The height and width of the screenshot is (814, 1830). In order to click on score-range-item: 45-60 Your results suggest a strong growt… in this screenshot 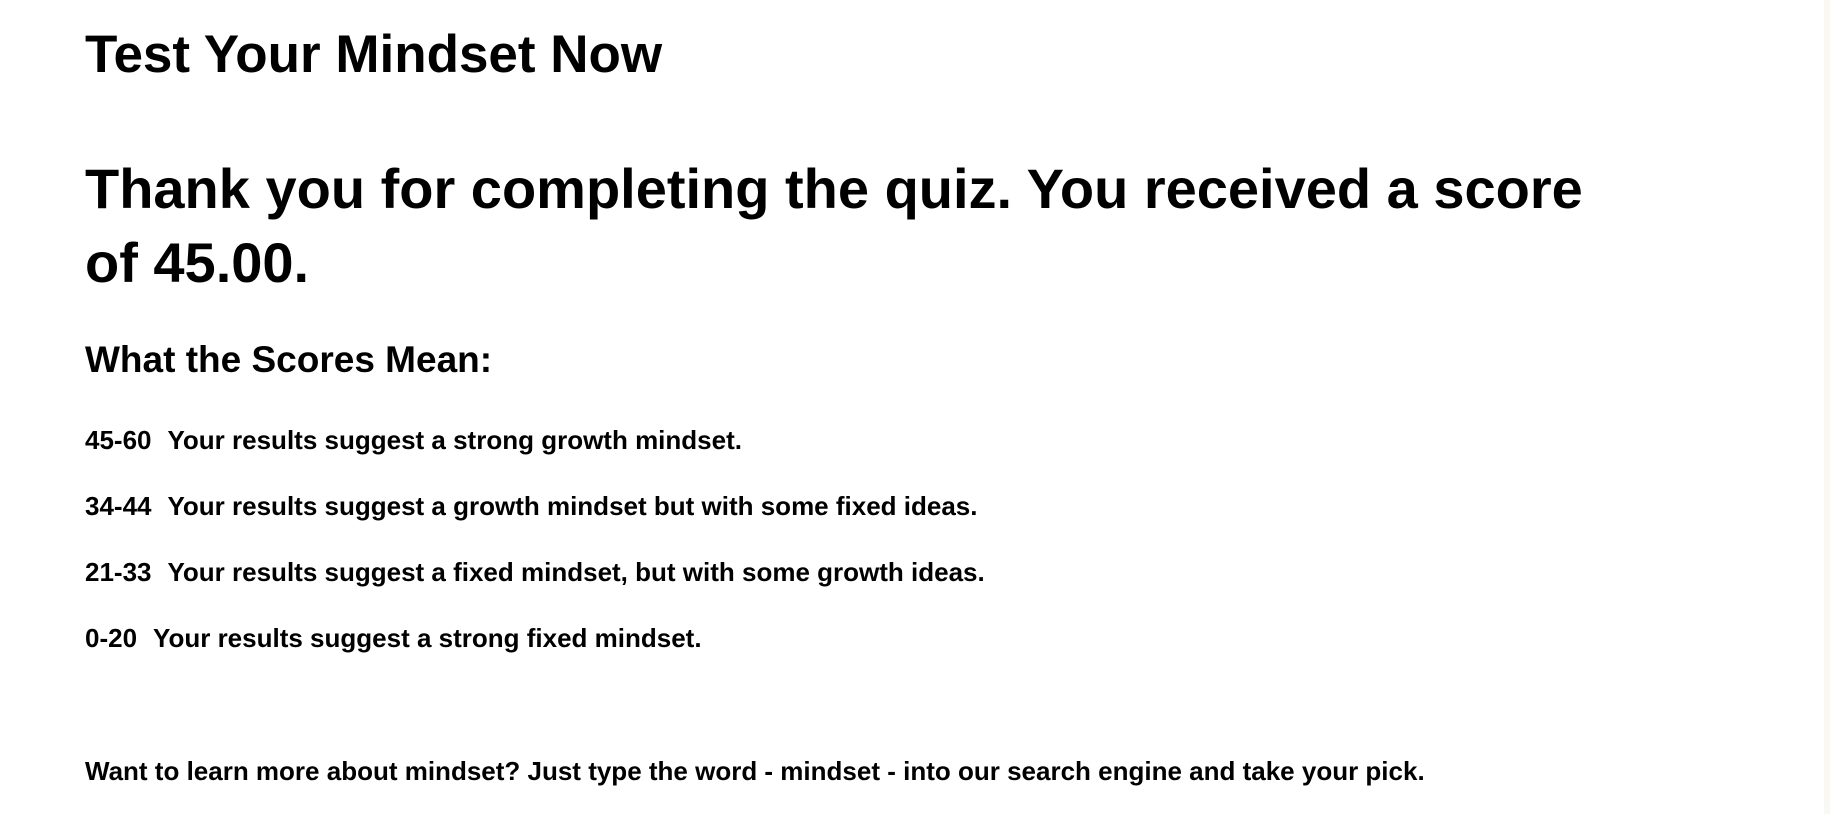, I will do `click(535, 440)`.